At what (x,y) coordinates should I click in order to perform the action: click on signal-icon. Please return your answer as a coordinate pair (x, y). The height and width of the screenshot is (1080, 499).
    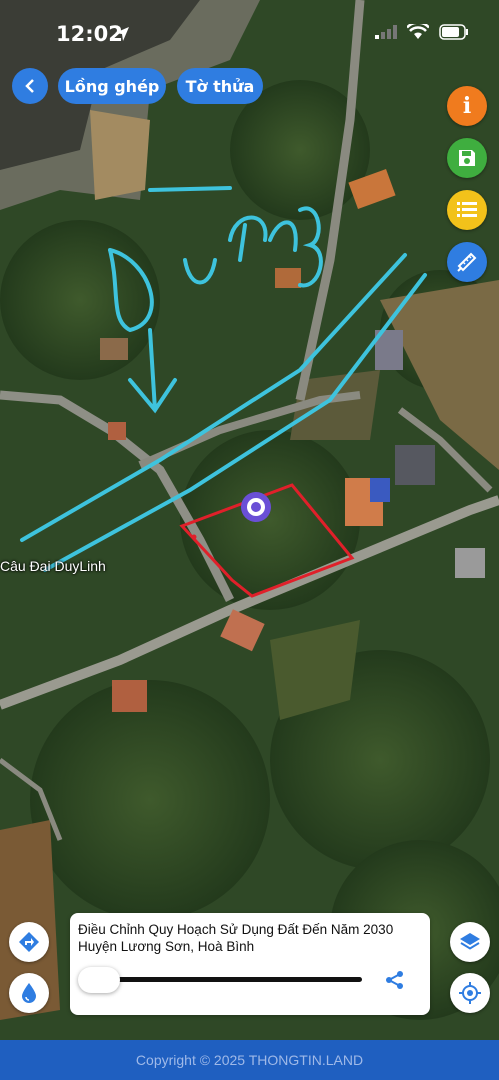
    Looking at the image, I should click on (386, 34).